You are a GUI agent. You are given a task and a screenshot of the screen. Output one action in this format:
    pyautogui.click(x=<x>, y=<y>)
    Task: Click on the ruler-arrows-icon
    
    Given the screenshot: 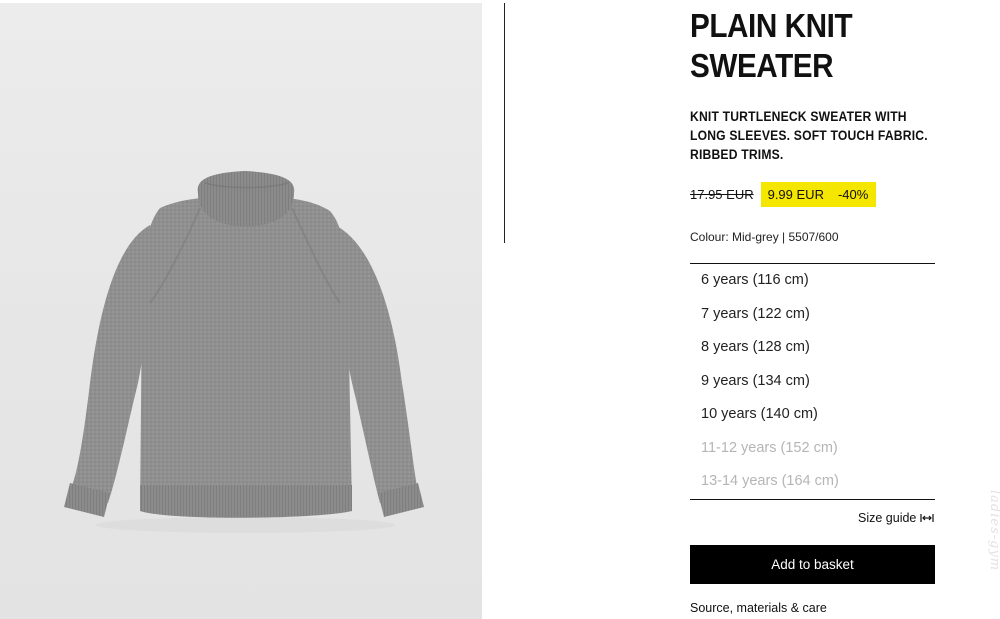 What is the action you would take?
    pyautogui.click(x=927, y=518)
    